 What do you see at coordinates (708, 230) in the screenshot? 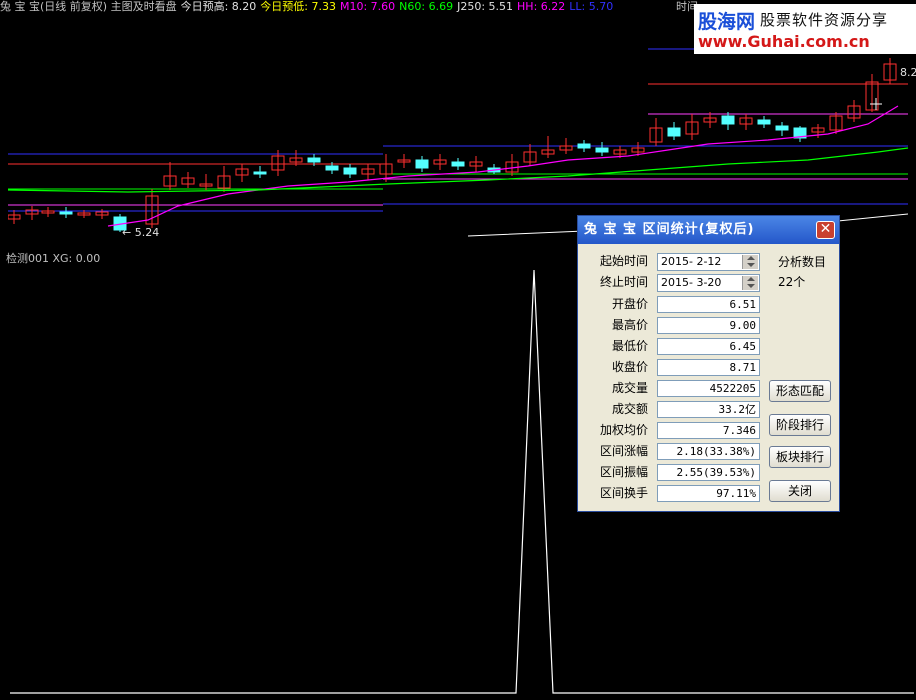
I see `dialog-title: 兔 宝 宝 区间统计(复权后)` at bounding box center [708, 230].